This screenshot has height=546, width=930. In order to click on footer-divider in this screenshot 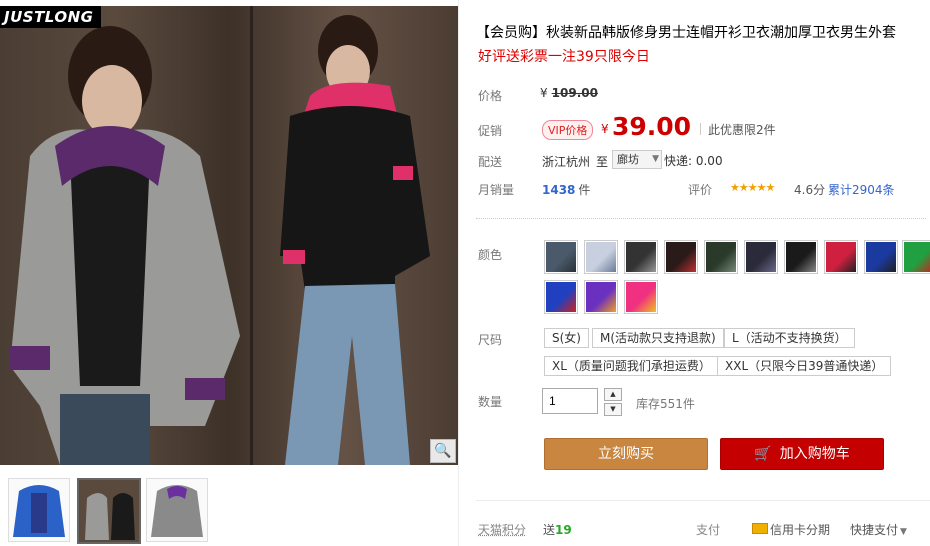, I will do `click(703, 500)`.